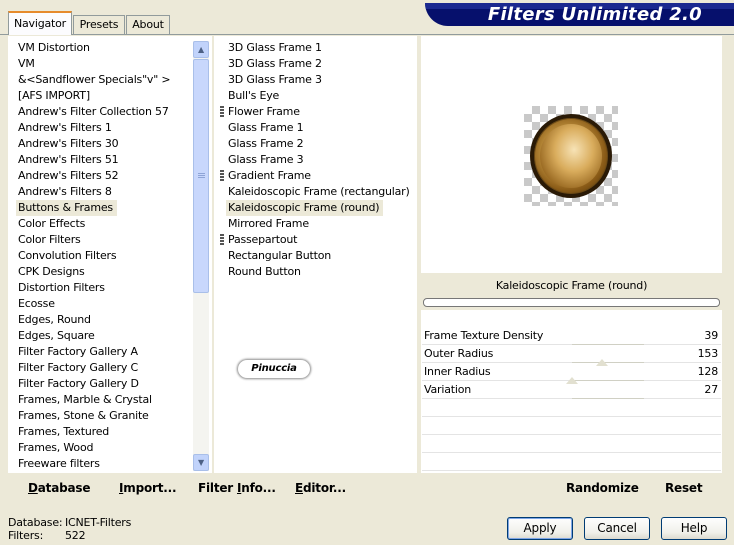 The image size is (734, 545). Describe the element at coordinates (320, 160) in the screenshot. I see `filter-item: Glass Frame 3` at that location.